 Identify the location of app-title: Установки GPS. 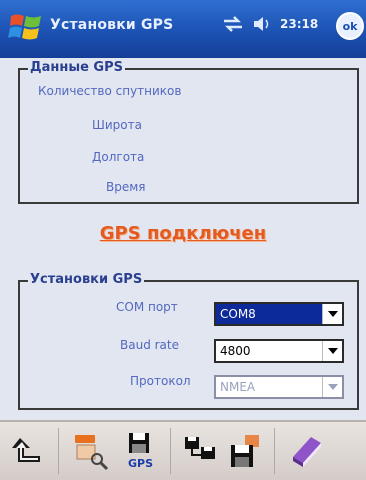
(112, 25).